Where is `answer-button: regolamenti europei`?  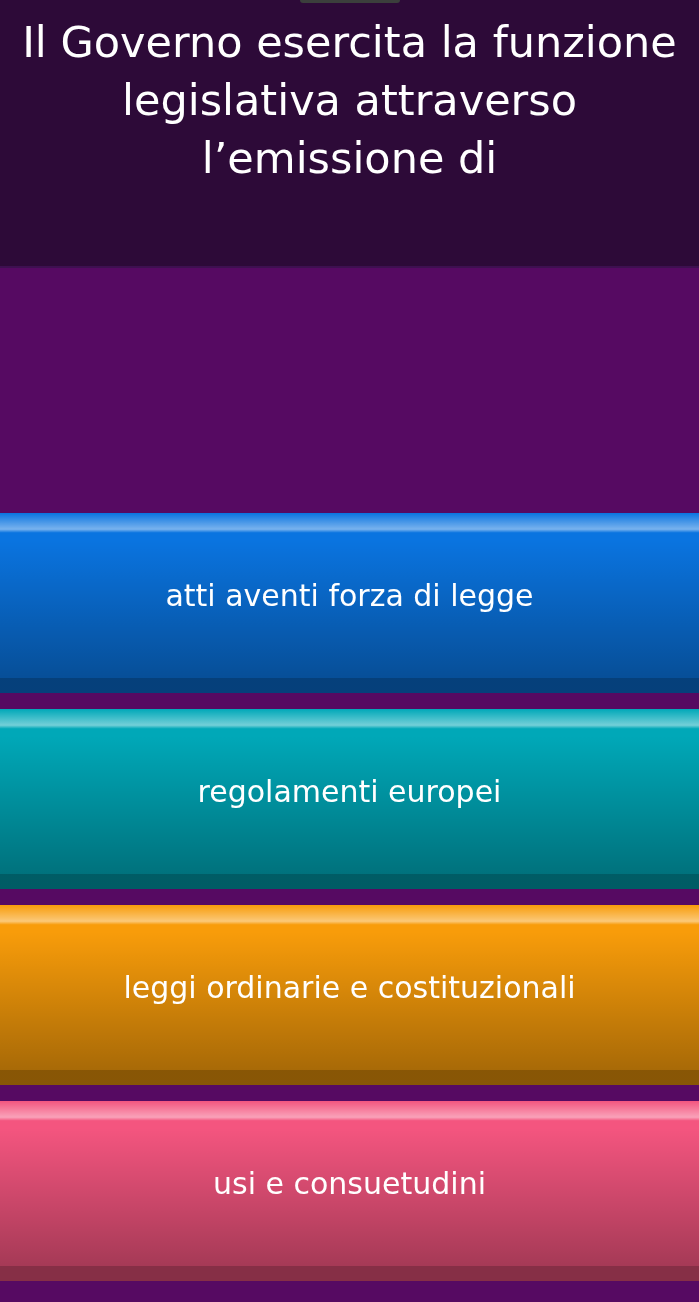
answer-button: regolamenti europei is located at coordinates (349, 799).